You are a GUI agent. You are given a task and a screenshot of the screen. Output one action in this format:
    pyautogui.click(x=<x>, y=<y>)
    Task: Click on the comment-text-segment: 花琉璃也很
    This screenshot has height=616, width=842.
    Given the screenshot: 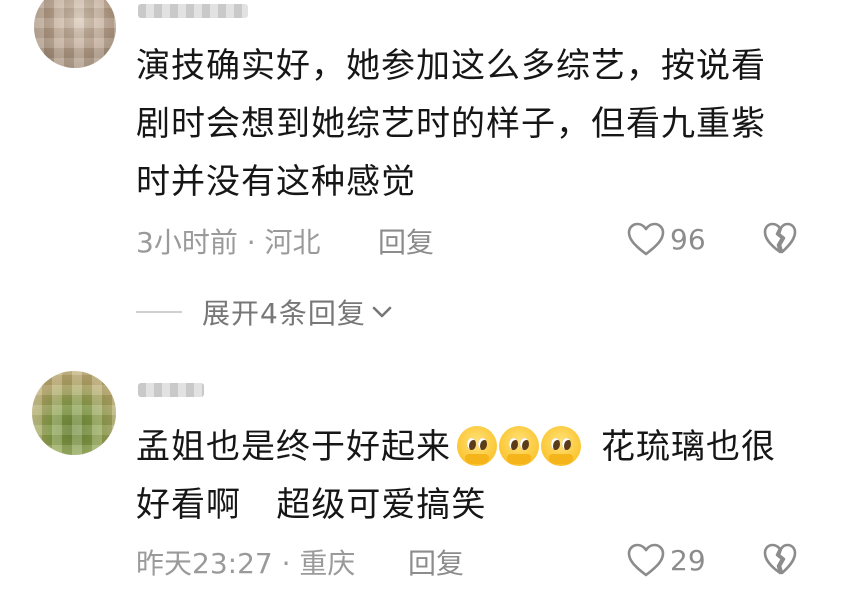 What is the action you would take?
    pyautogui.click(x=688, y=447)
    